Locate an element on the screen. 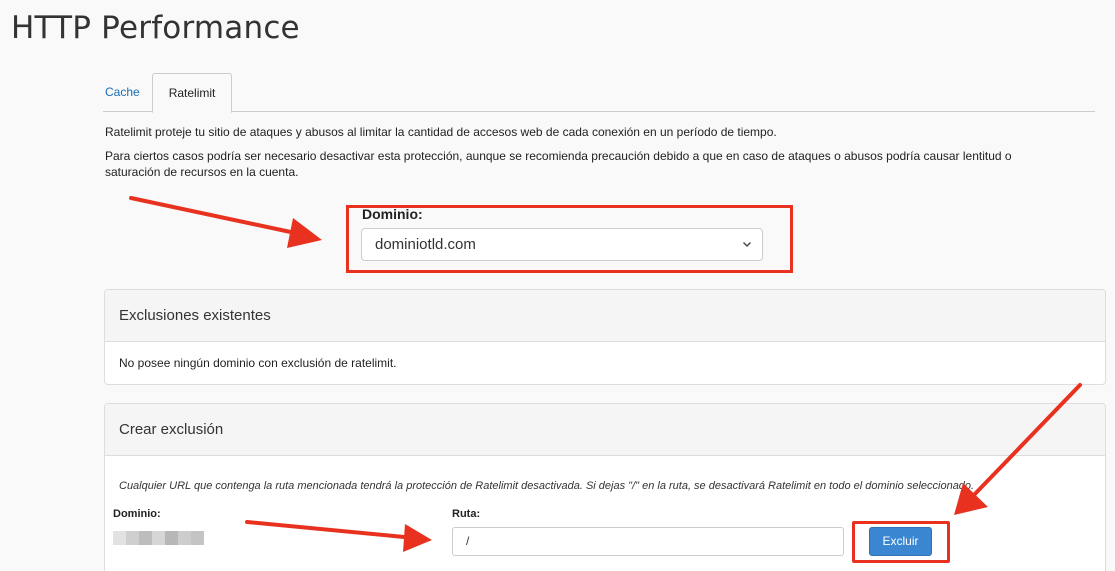 This screenshot has width=1115, height=571. arrow-to-excluir-button is located at coordinates (1018, 449).